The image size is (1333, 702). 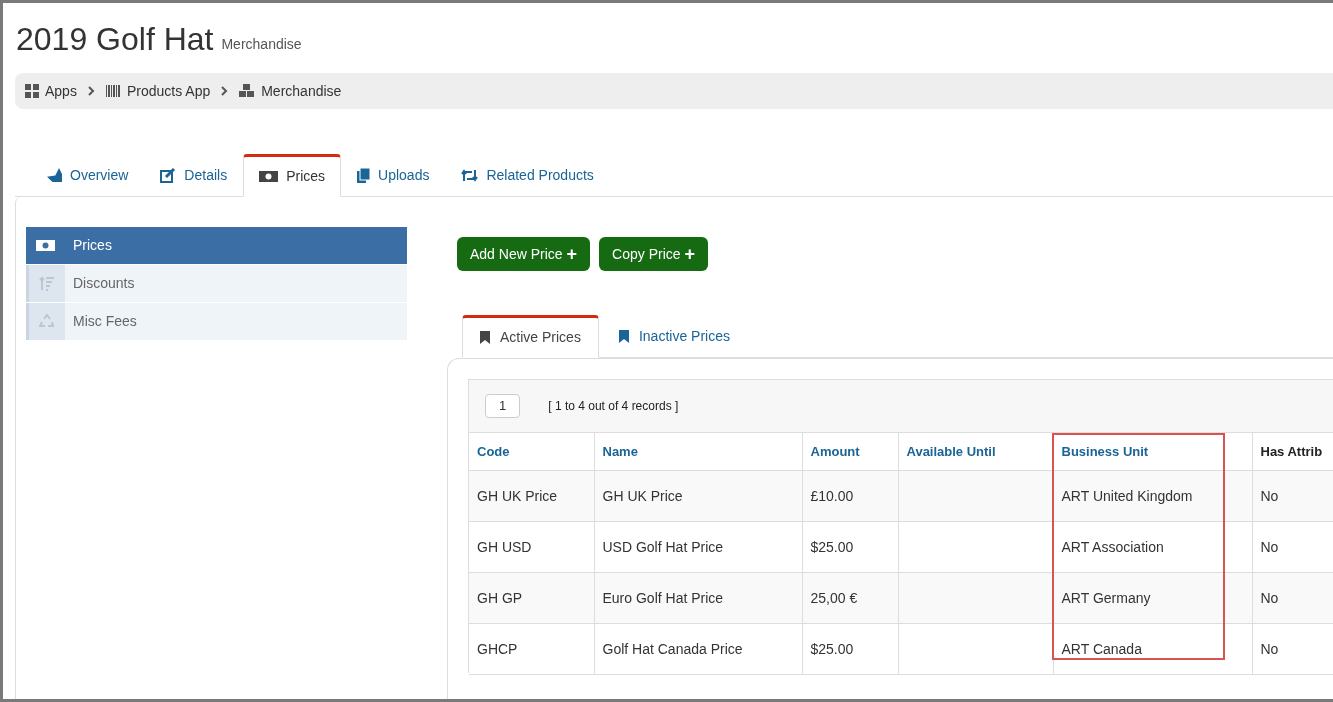 What do you see at coordinates (832, 495) in the screenshot?
I see `table-cell: £10.00` at bounding box center [832, 495].